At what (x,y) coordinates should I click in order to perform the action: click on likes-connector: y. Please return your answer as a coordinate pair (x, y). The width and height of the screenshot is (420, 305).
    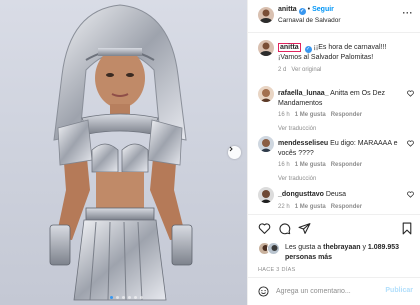
    Looking at the image, I should click on (364, 247).